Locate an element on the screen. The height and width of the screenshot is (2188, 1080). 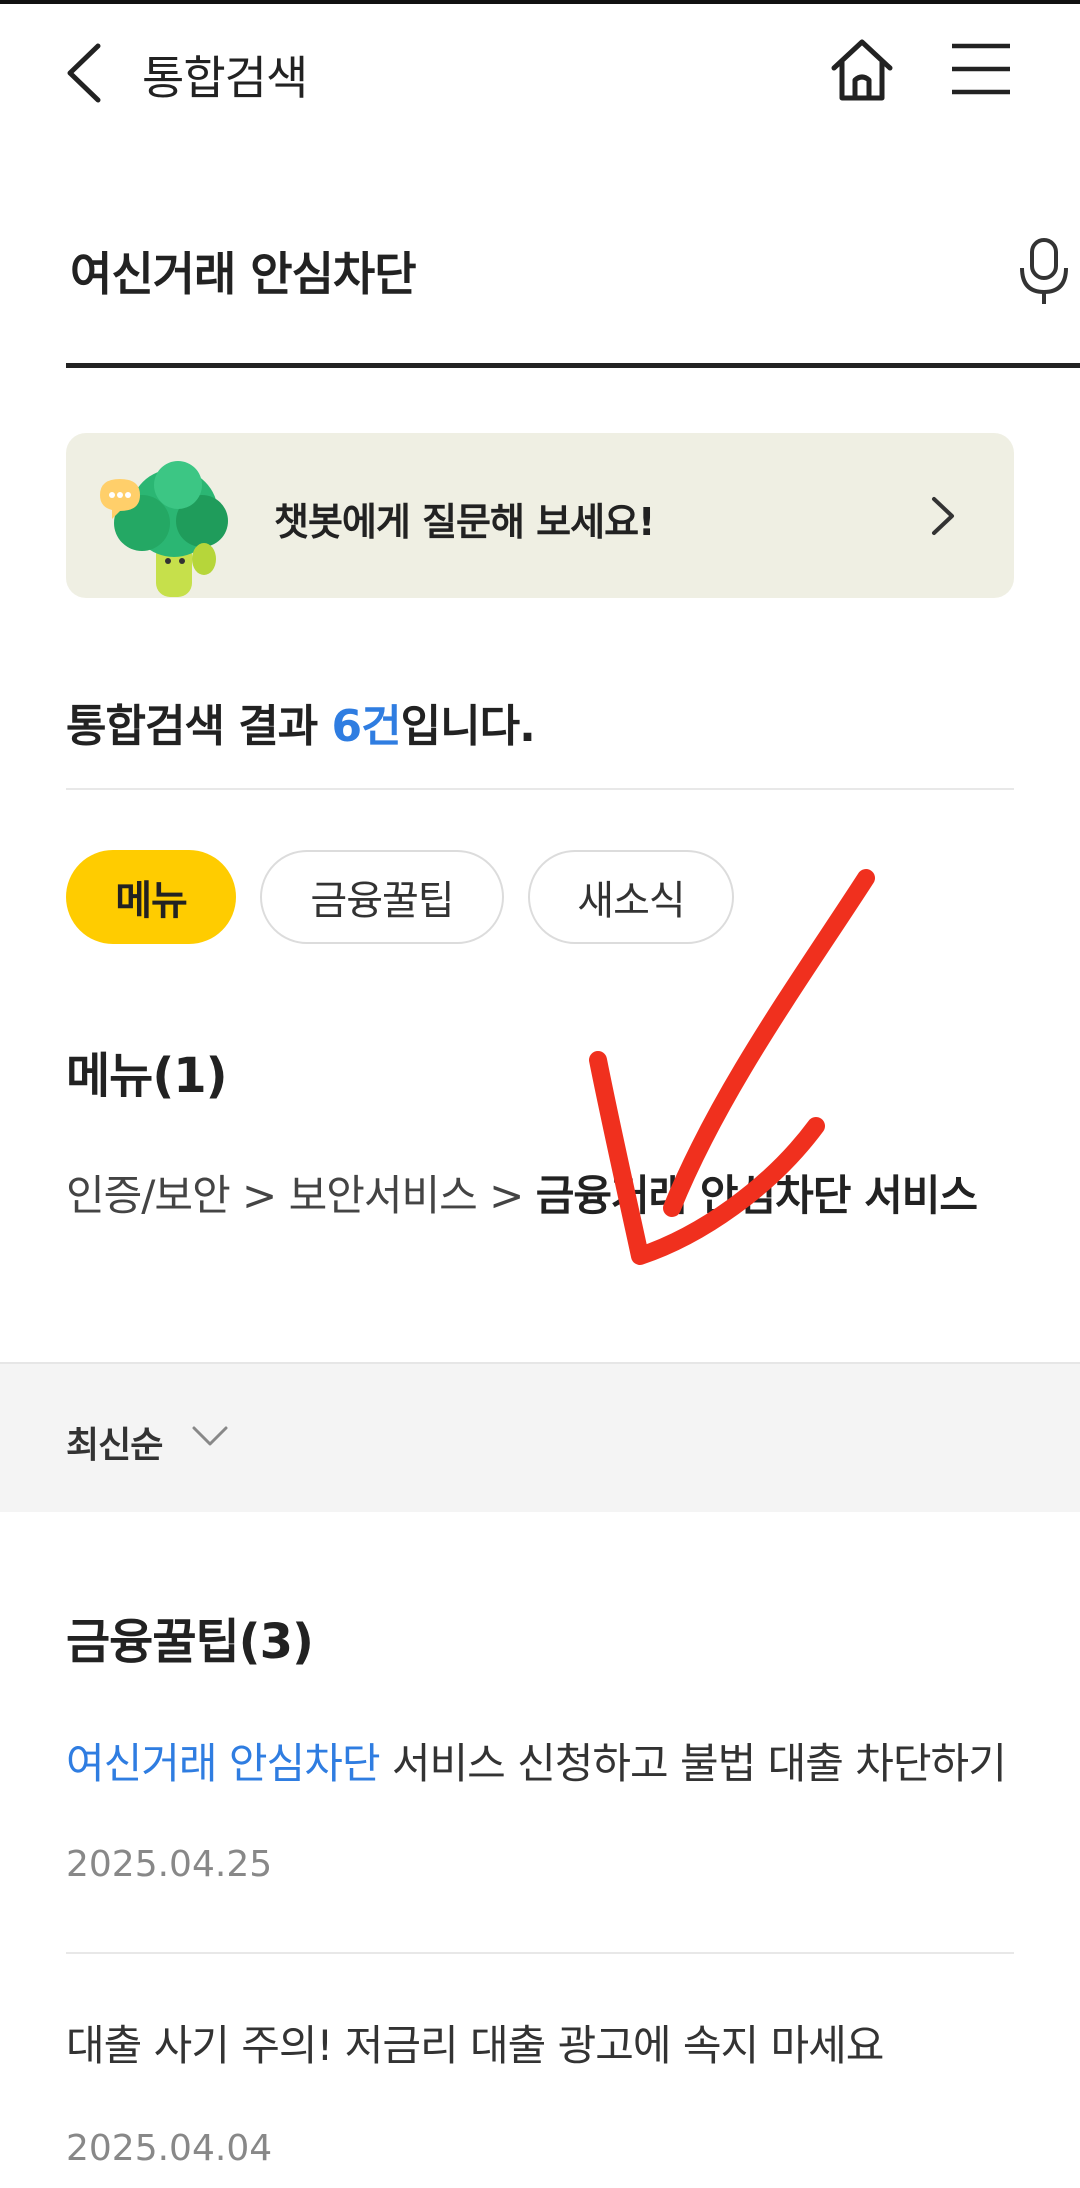
result-count: 6건 is located at coordinates (366, 726).